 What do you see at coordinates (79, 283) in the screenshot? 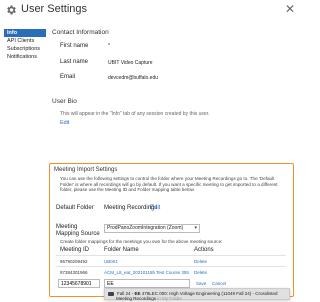
I see `meeting-id-input` at bounding box center [79, 283].